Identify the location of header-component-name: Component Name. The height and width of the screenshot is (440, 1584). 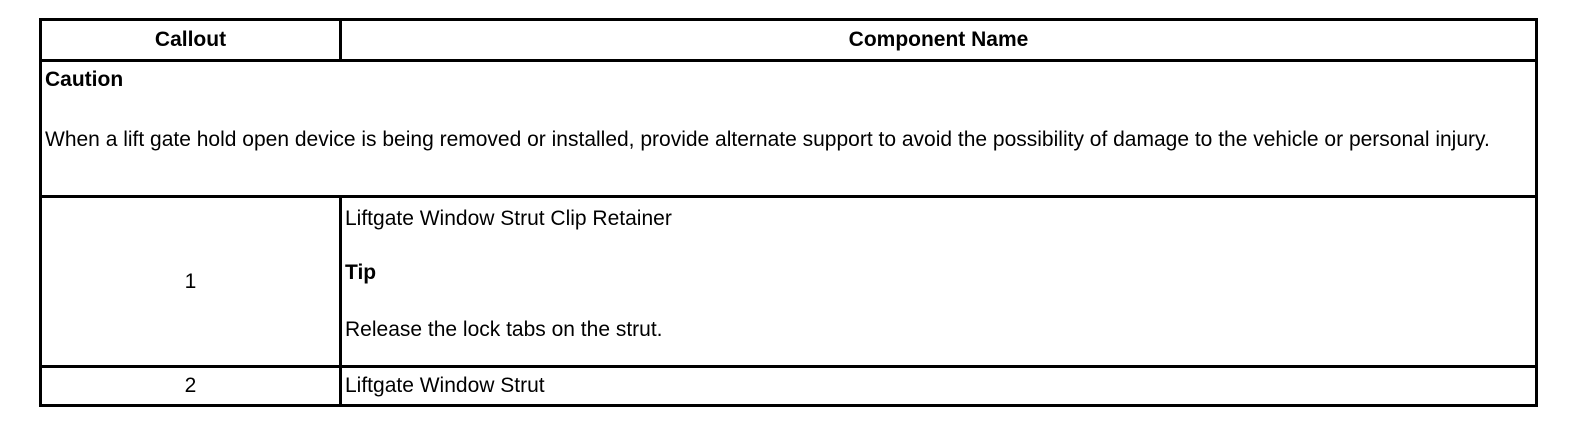
(938, 40).